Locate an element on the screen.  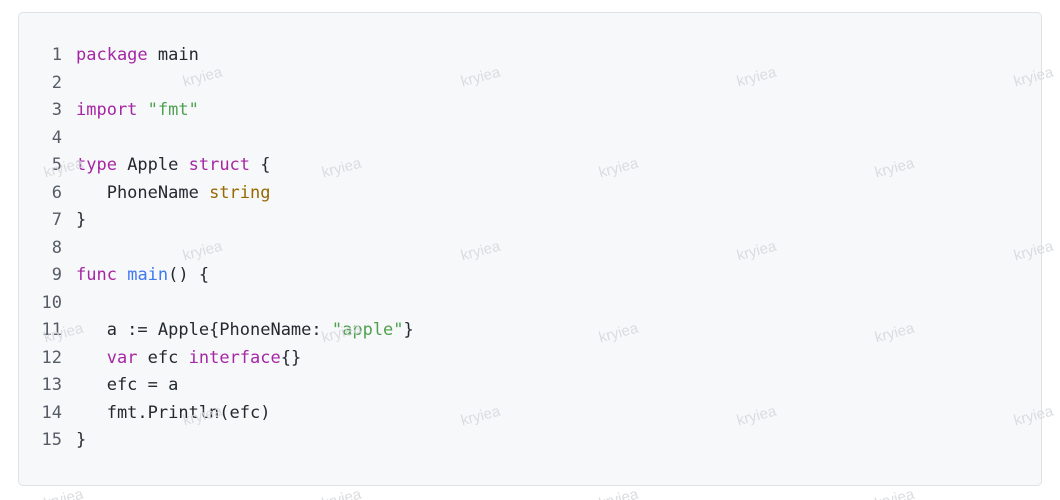
code-token: "apple" is located at coordinates (367, 330).